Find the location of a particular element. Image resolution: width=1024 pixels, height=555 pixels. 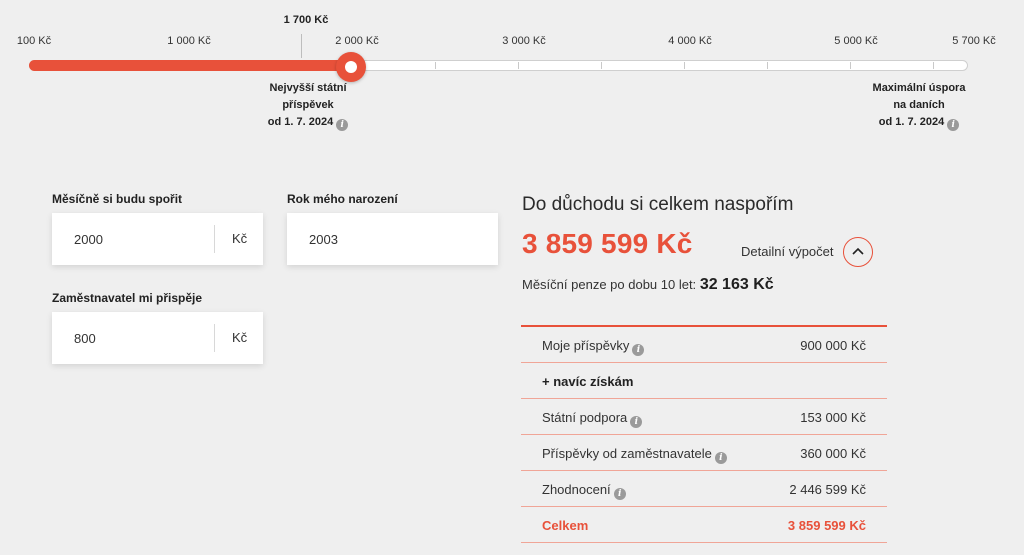

tick-label: 2 000 Kč is located at coordinates (357, 41).